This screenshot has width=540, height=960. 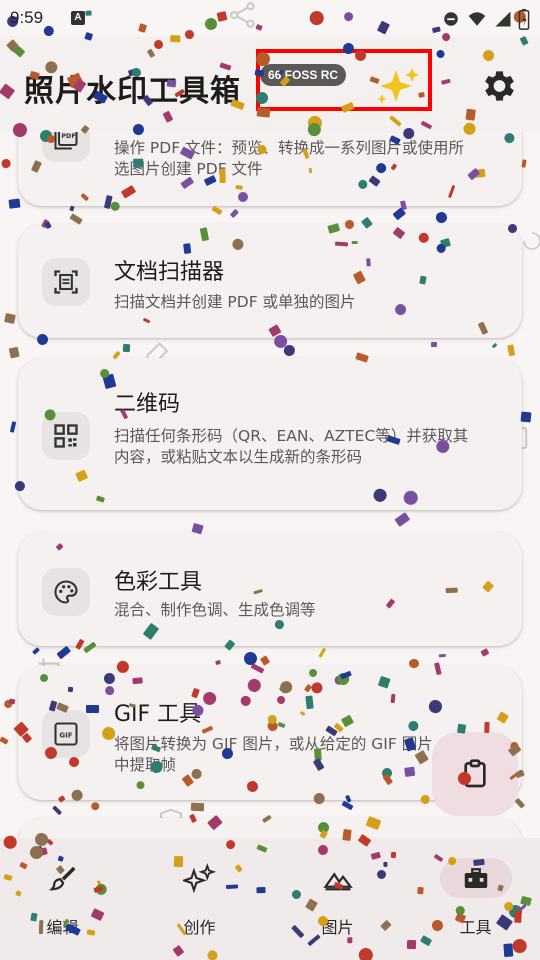 I want to click on clipboard-icon, so click(x=475, y=773).